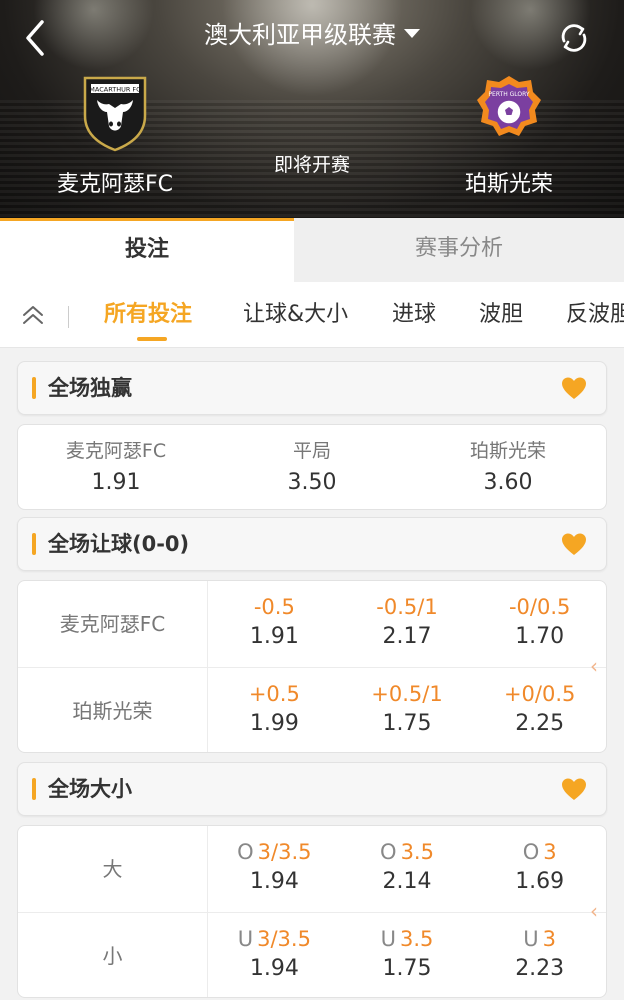 The width and height of the screenshot is (624, 1000). I want to click on full-time-result-card: 麦克阿瑟FC 1.91 平局 3.50 珀斯光荣 3.60, so click(312, 467).